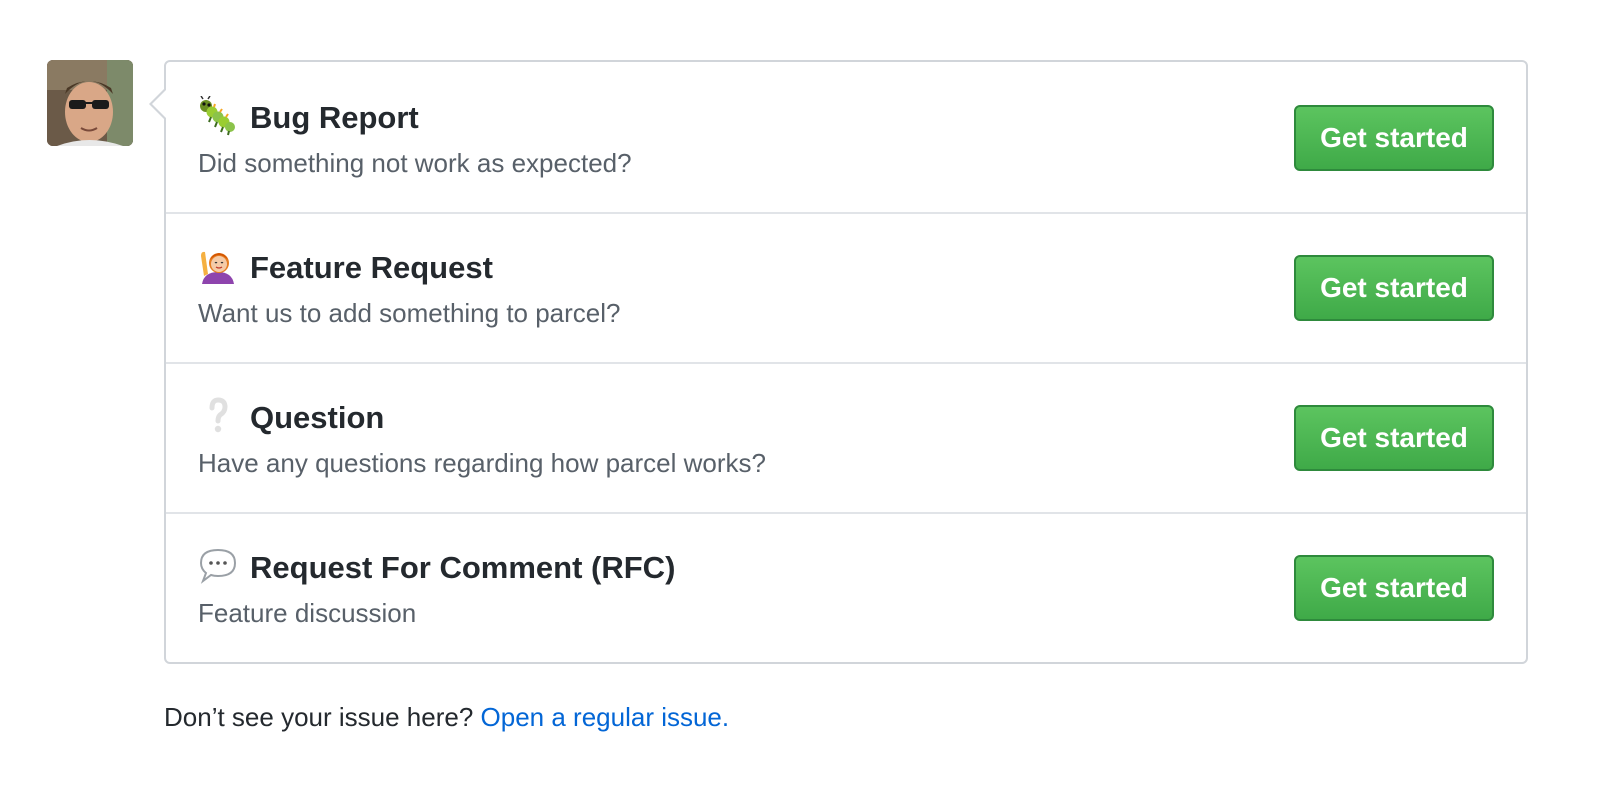 The height and width of the screenshot is (788, 1608). What do you see at coordinates (605, 717) in the screenshot?
I see `open-regular-issue-link: Open a regular issue.` at bounding box center [605, 717].